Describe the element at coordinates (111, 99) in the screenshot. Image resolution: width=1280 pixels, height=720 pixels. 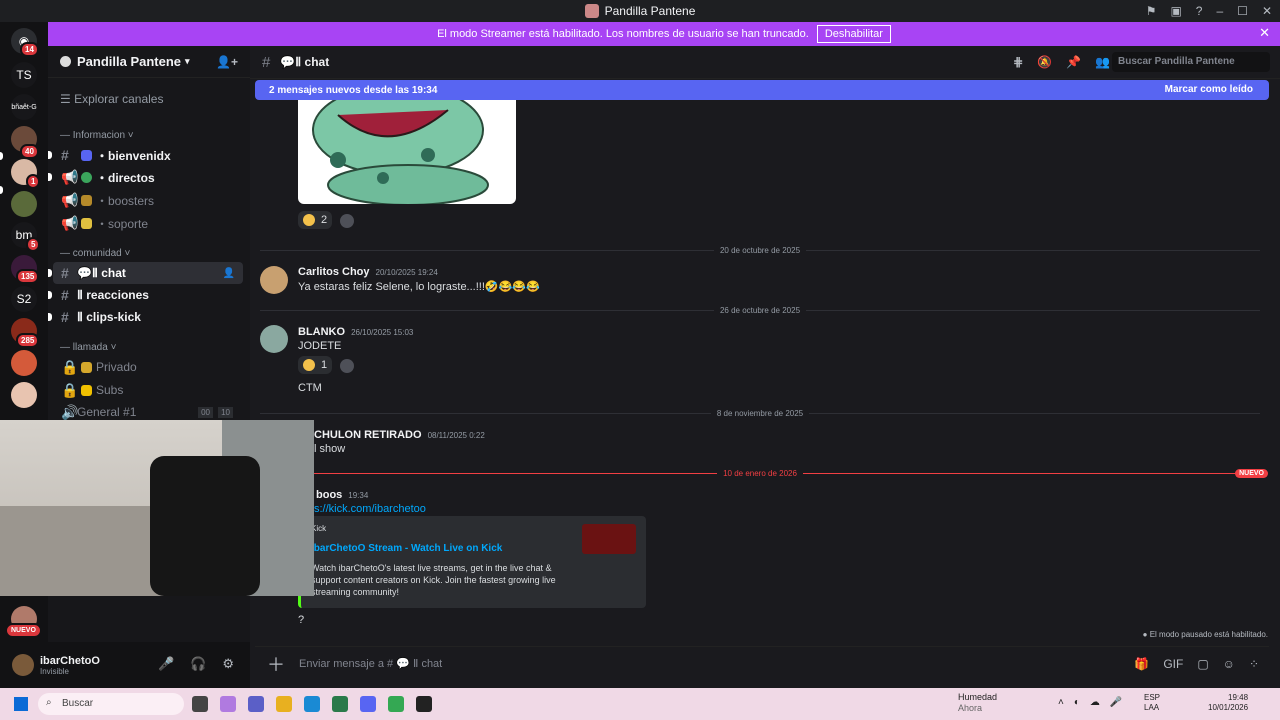
I see `explore-channels: ☰ Explorar canales` at that location.